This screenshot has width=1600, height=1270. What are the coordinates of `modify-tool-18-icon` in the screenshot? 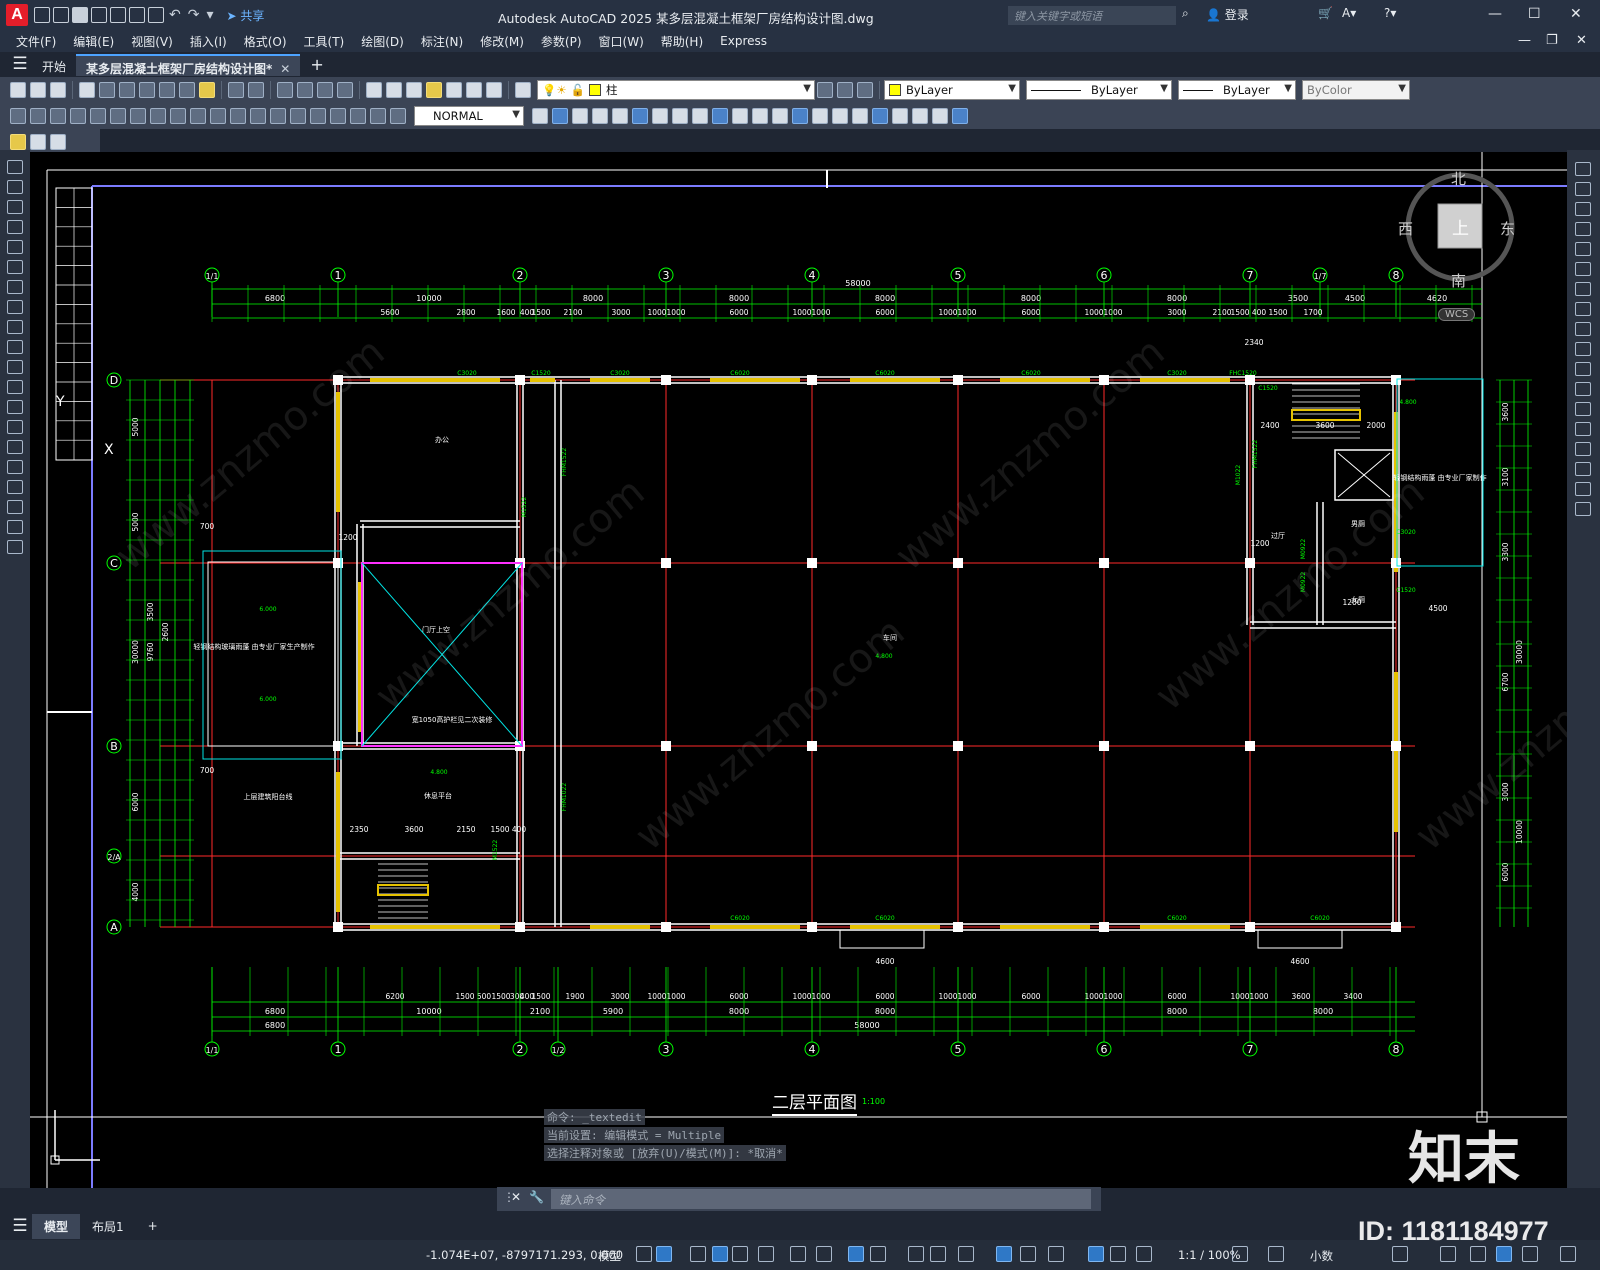 It's located at (900, 116).